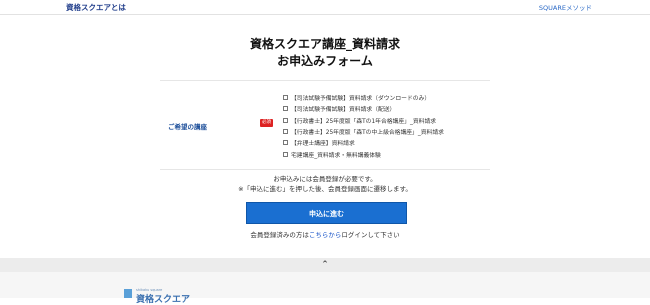 The height and width of the screenshot is (305, 650). I want to click on square-method-link: SQUAREメソッド, so click(565, 7).